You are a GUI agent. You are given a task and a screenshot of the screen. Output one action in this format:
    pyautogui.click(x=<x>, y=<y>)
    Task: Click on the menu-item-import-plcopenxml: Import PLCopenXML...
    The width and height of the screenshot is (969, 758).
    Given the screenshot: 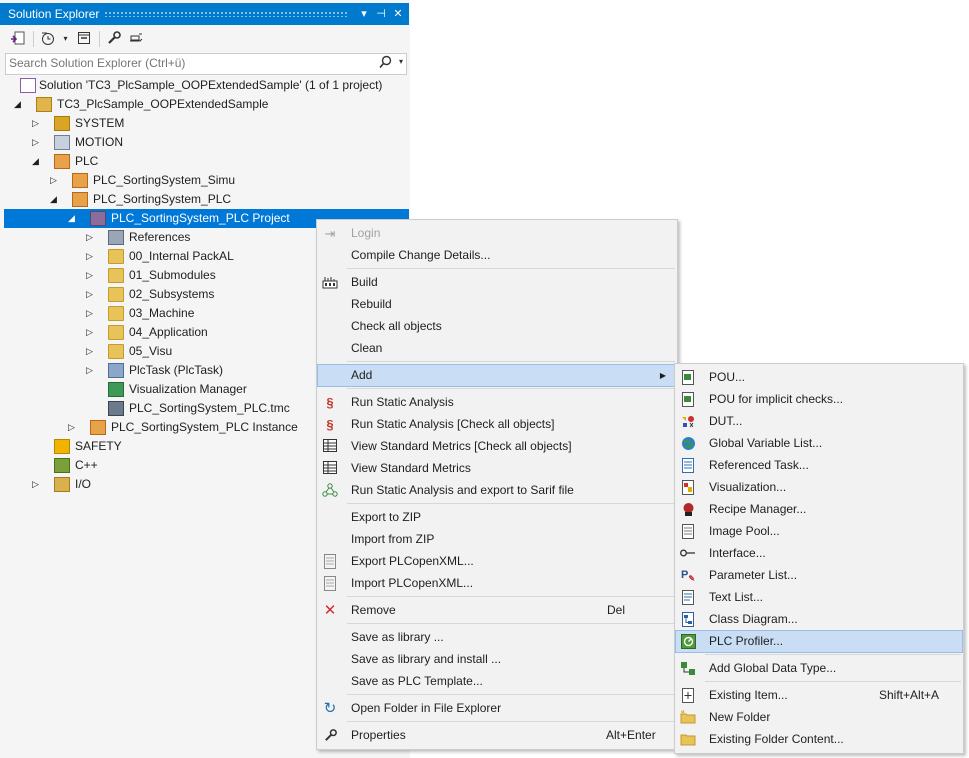 What is the action you would take?
    pyautogui.click(x=497, y=583)
    